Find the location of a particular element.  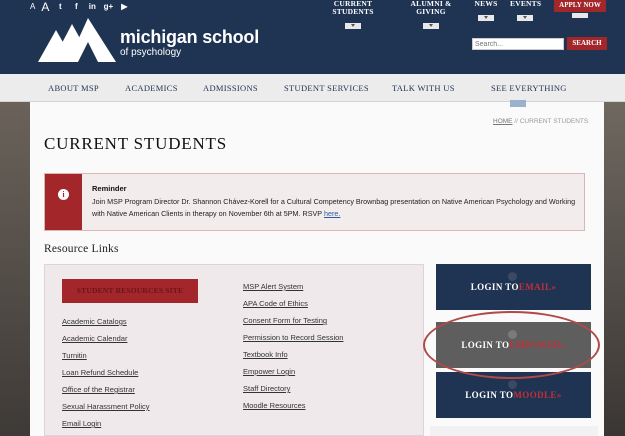

link-email-login: Email Login is located at coordinates (81, 423).